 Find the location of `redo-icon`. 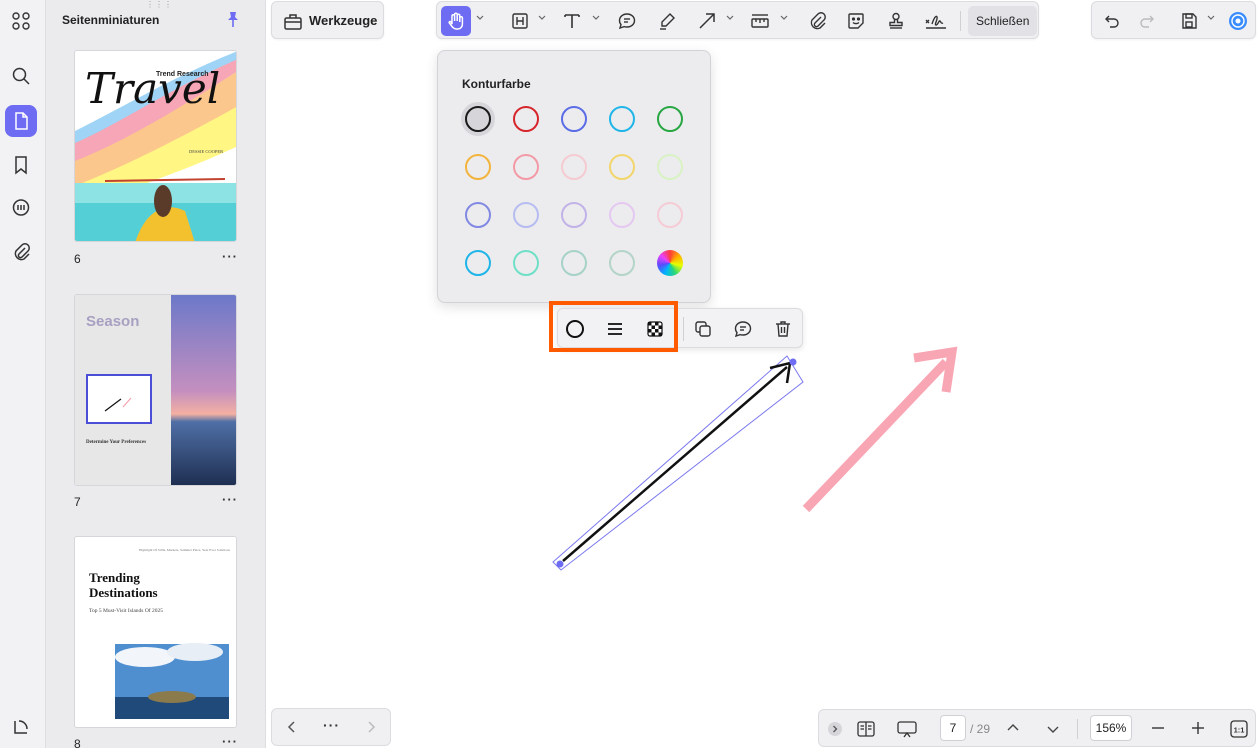

redo-icon is located at coordinates (1147, 21).